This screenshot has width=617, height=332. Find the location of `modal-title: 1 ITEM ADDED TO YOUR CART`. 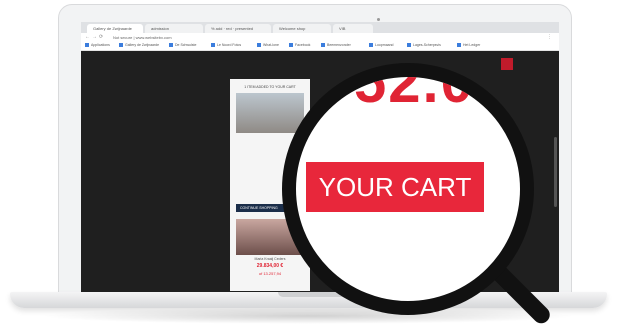

modal-title: 1 ITEM ADDED TO YOUR CART is located at coordinates (270, 87).